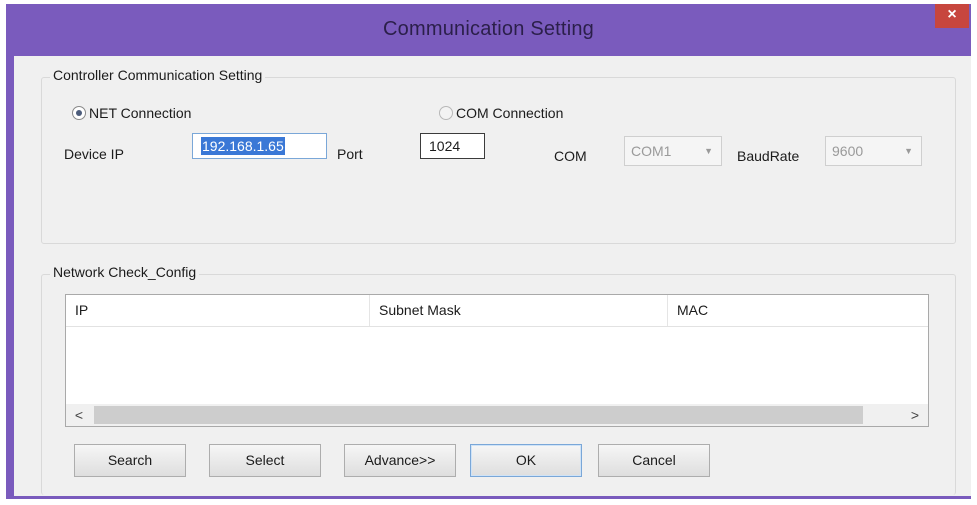 The height and width of the screenshot is (505, 977). What do you see at coordinates (140, 113) in the screenshot?
I see `net-connection-label: NET Connection` at bounding box center [140, 113].